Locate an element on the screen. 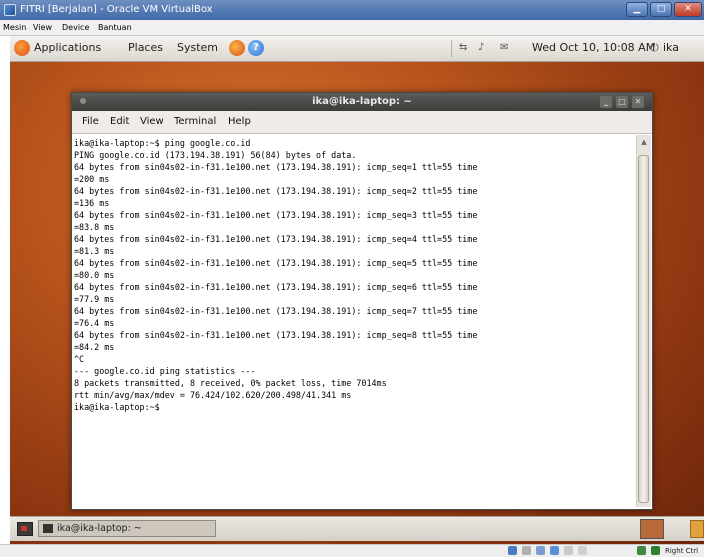 The image size is (704, 557). terminal-line: --- google.co.id ping statistics --- is located at coordinates (165, 371).